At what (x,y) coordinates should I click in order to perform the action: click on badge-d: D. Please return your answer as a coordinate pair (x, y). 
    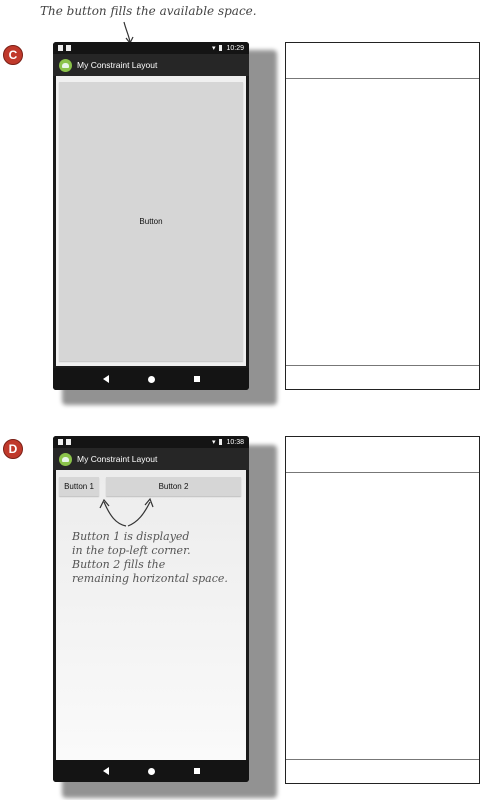
    Looking at the image, I should click on (13, 449).